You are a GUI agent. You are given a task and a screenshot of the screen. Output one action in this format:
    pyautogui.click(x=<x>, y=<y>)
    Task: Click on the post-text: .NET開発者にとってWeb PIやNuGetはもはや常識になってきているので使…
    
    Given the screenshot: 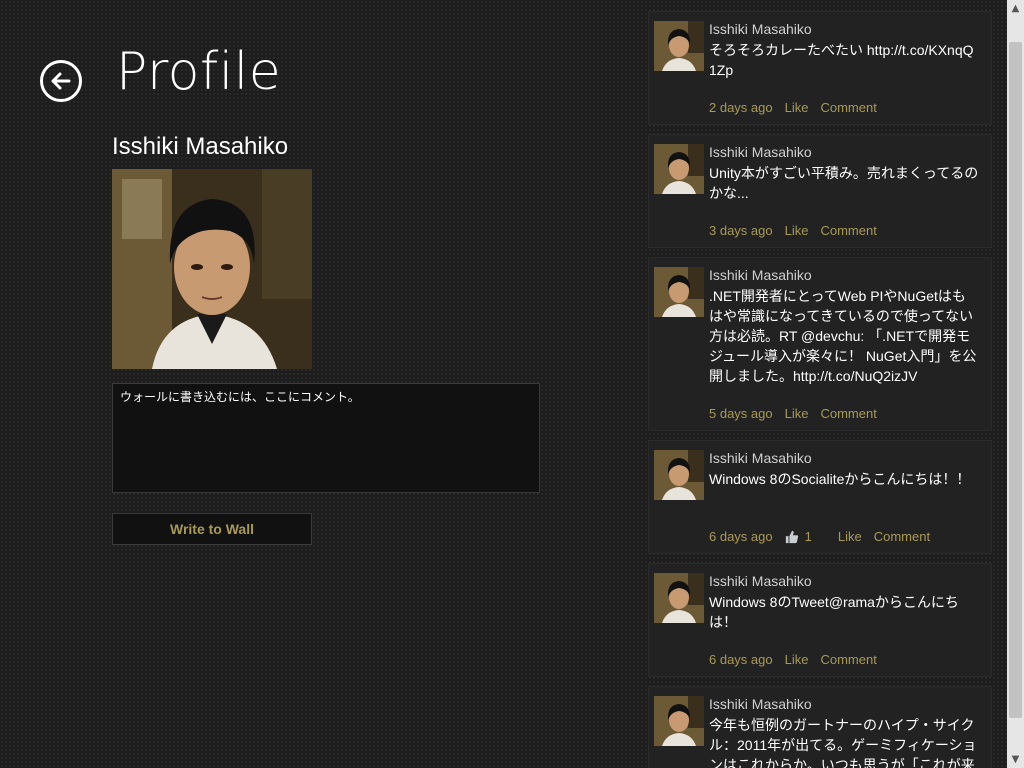 What is the action you would take?
    pyautogui.click(x=843, y=336)
    